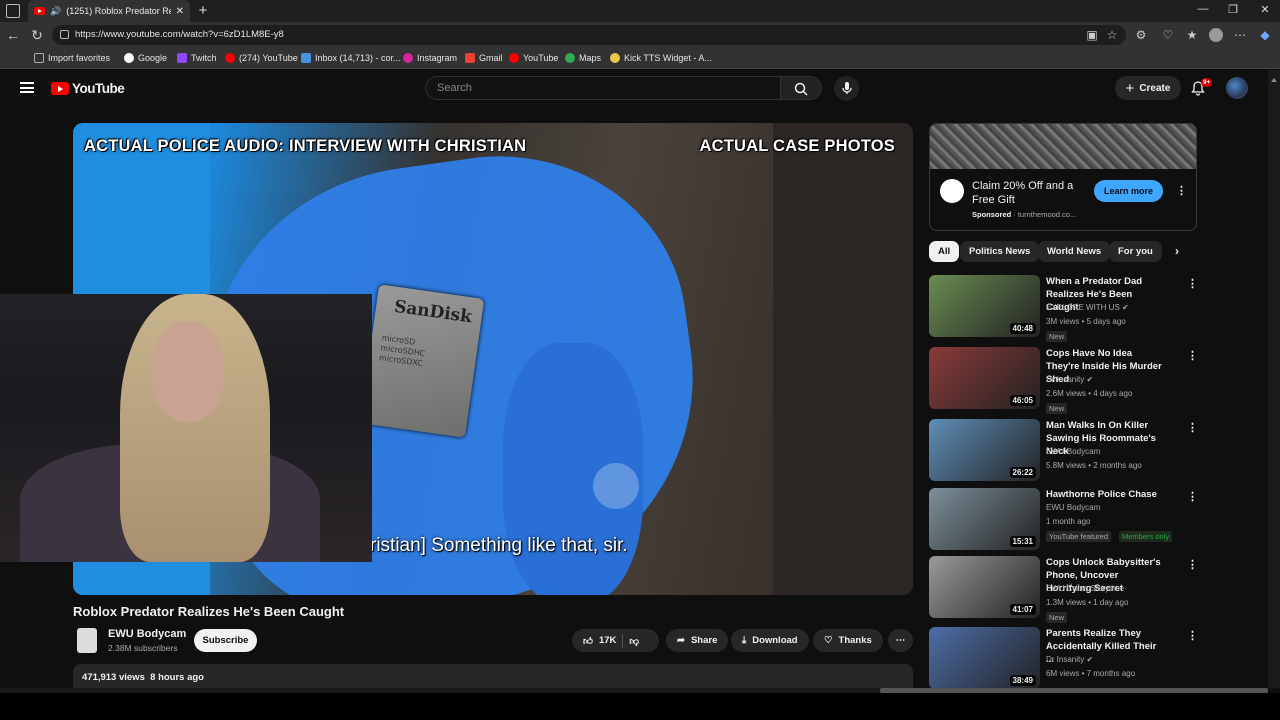 The height and width of the screenshot is (720, 1280). I want to click on favorite-star-icon: ☆, so click(1112, 35).